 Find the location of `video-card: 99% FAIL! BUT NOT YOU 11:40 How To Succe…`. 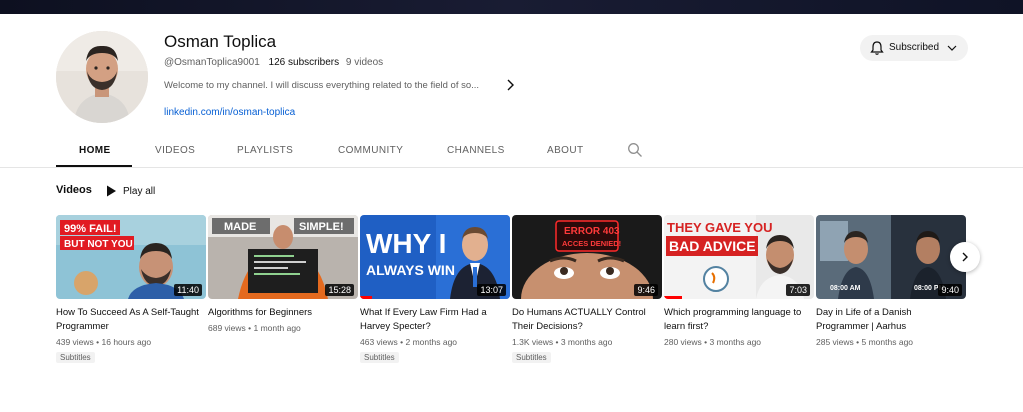

video-card: 99% FAIL! BUT NOT YOU 11:40 How To Succe… is located at coordinates (131, 290).